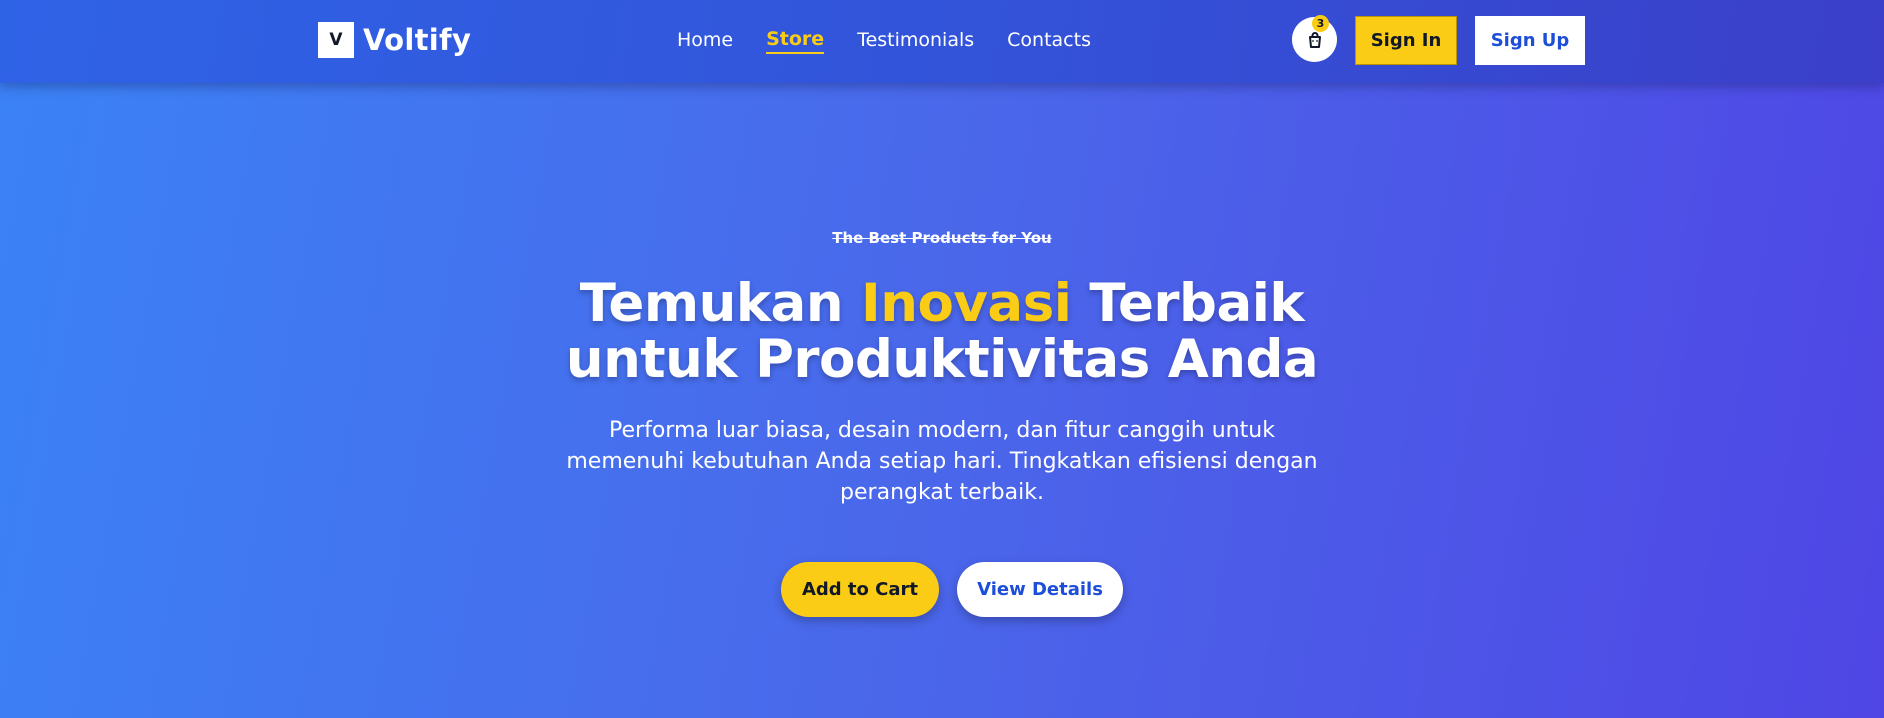 The width and height of the screenshot is (1884, 718). I want to click on view-details-button: View Details, so click(1040, 589).